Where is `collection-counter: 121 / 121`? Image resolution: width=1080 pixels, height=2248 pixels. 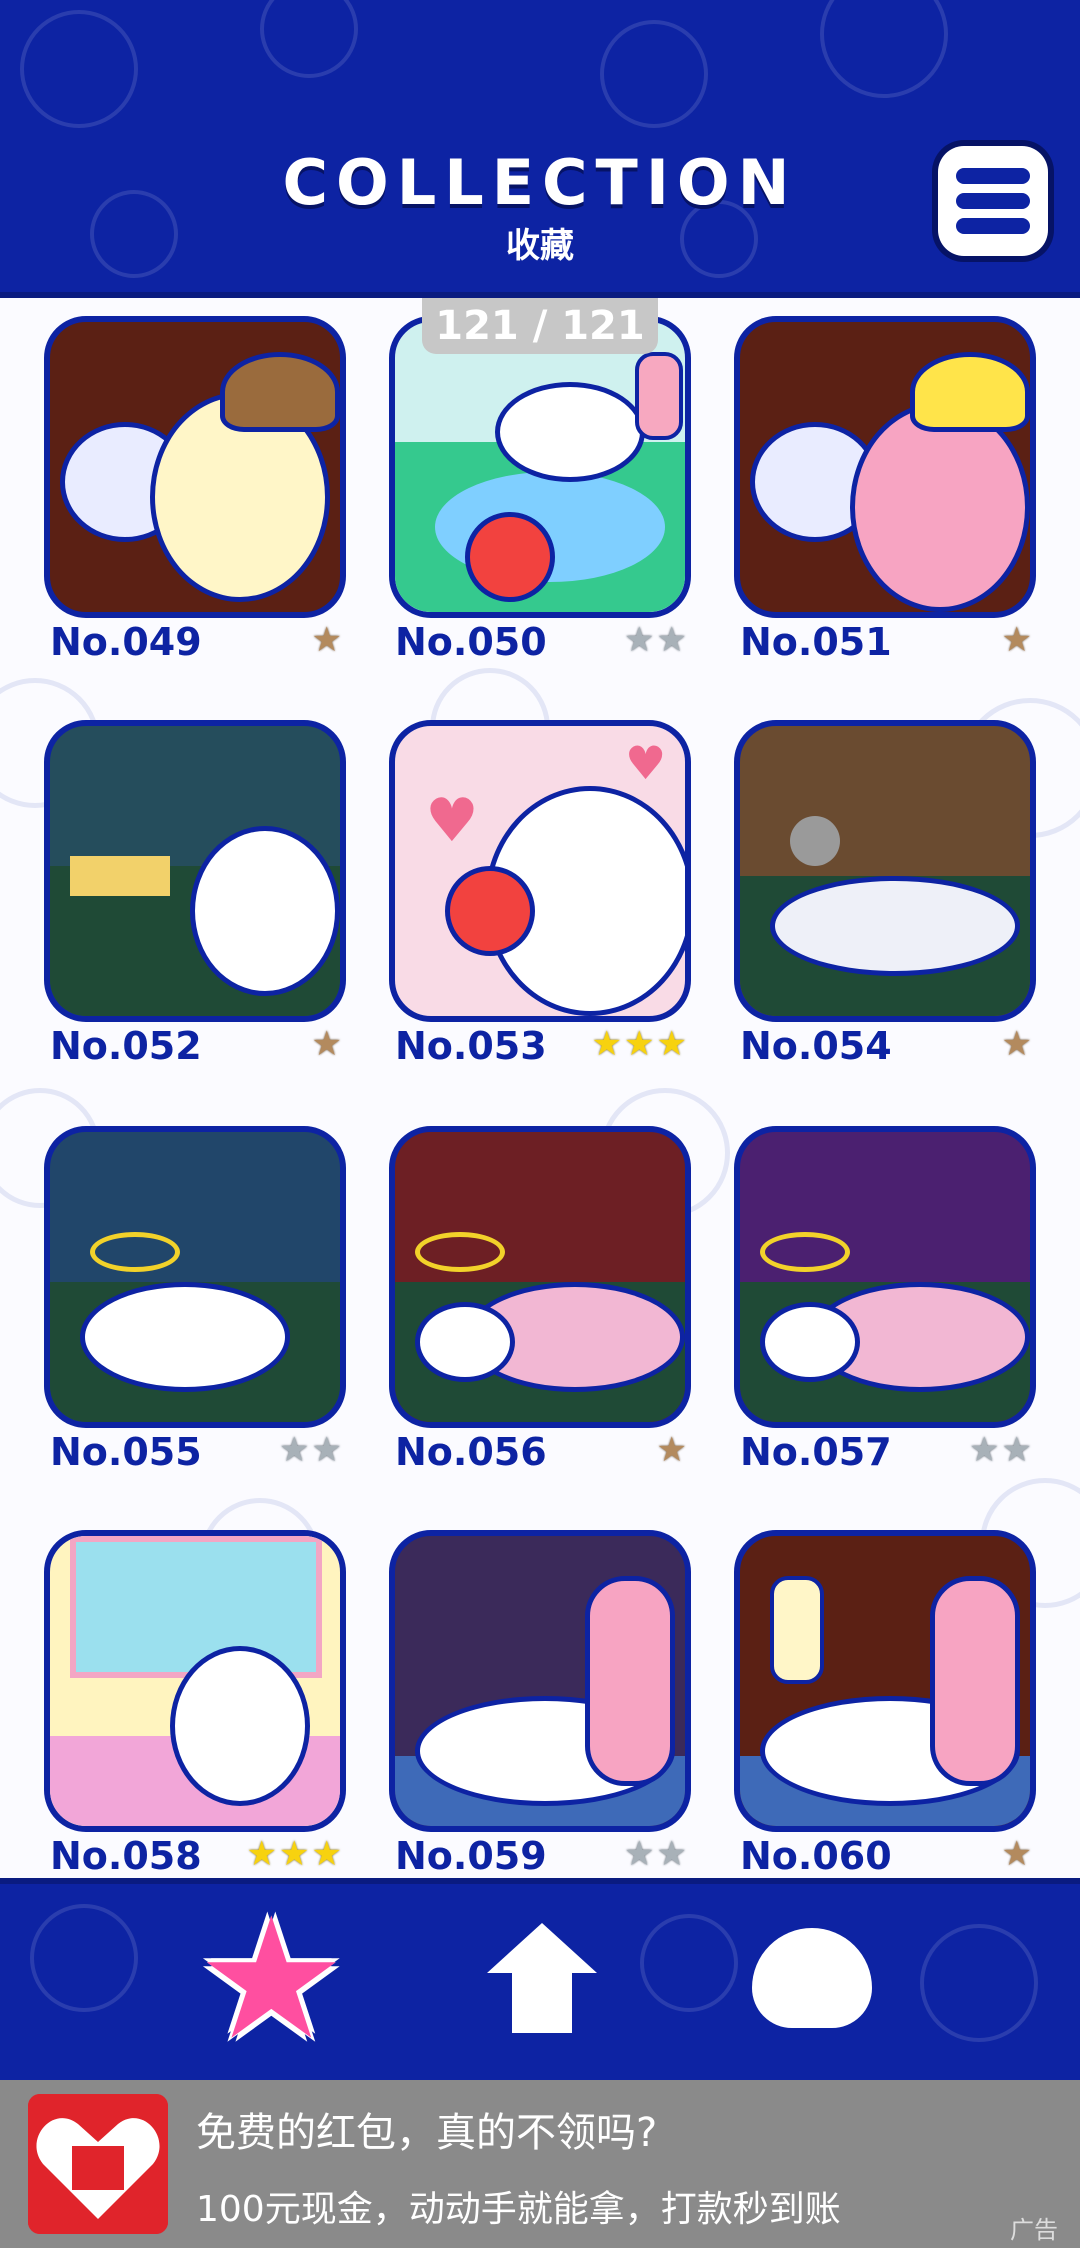 collection-counter: 121 / 121 is located at coordinates (540, 326).